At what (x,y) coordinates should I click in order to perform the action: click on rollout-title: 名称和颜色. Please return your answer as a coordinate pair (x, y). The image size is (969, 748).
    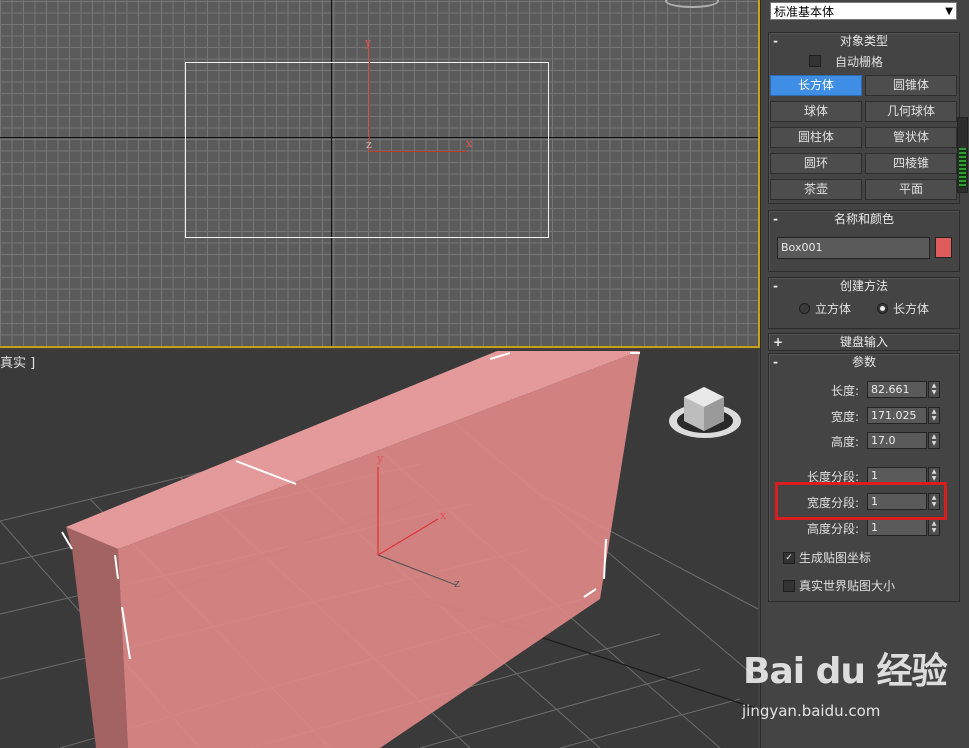
    Looking at the image, I should click on (863, 219).